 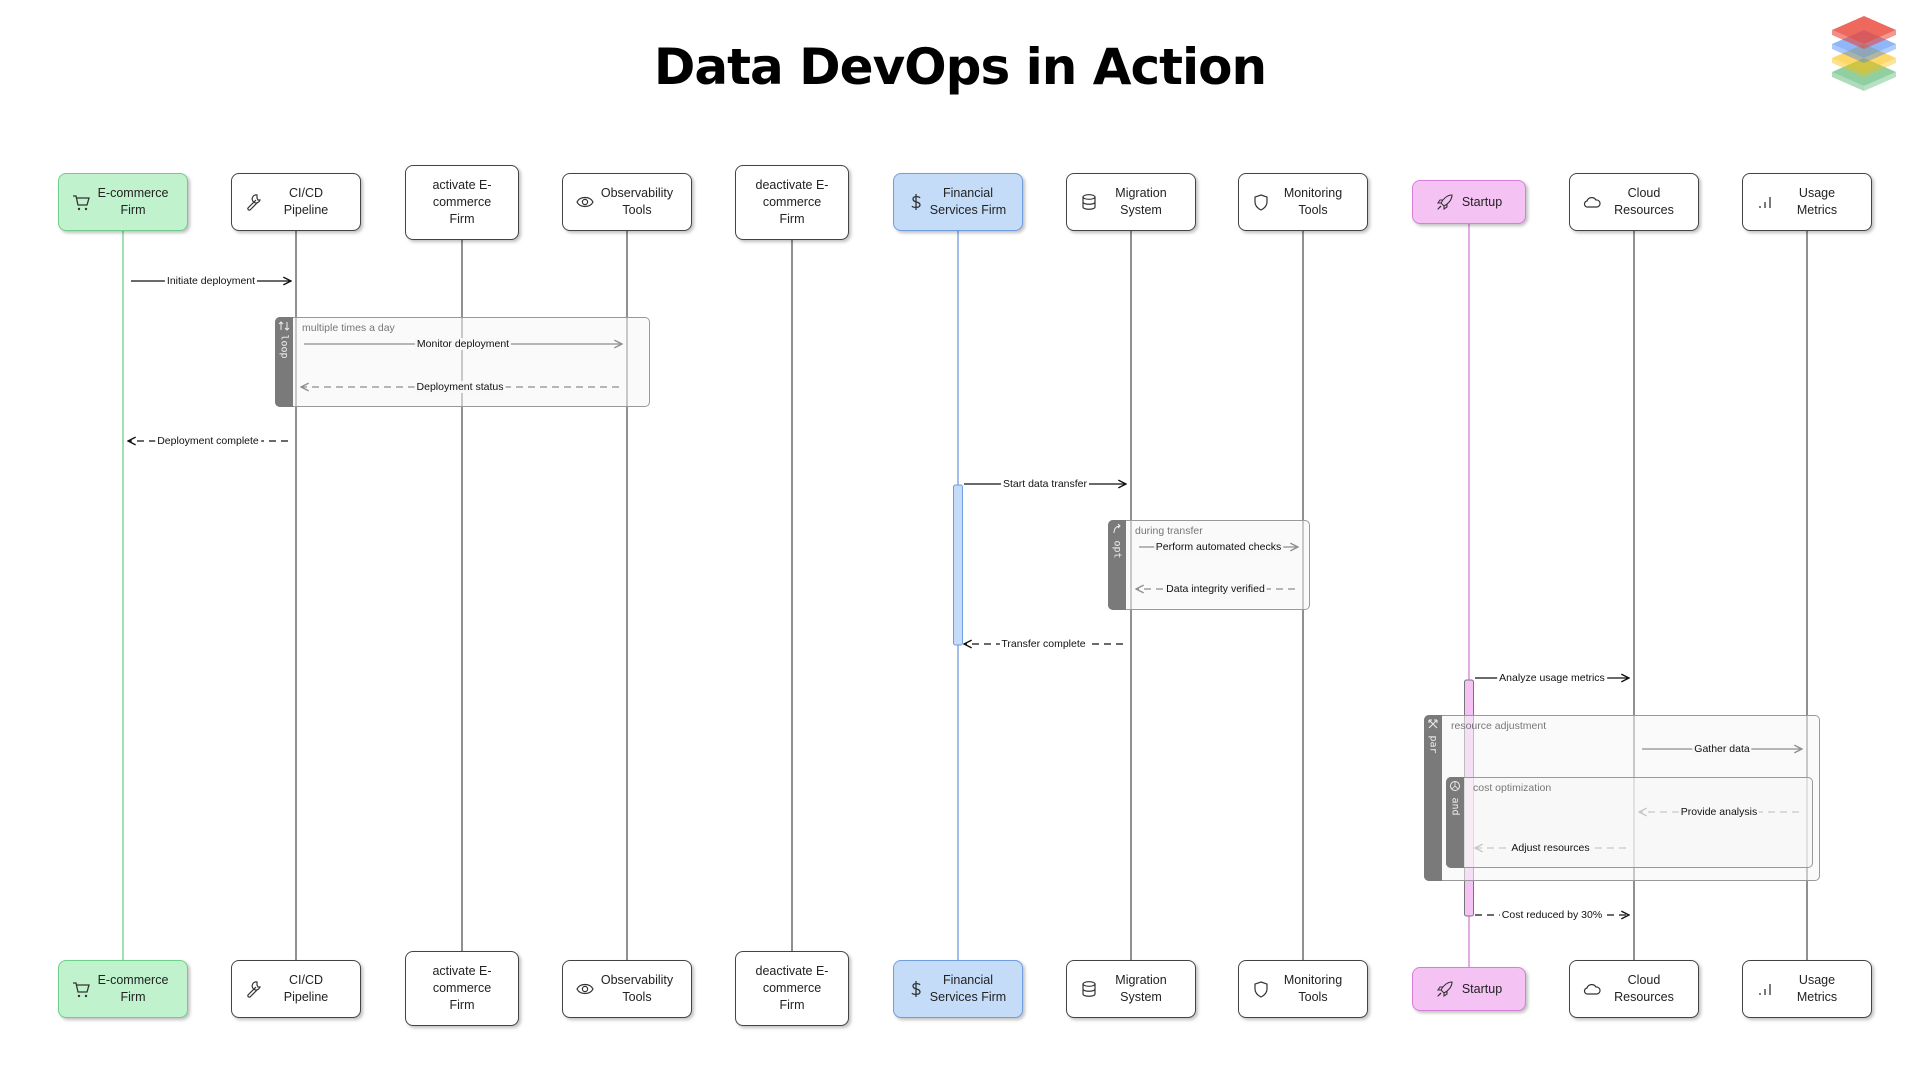 I want to click on bar-chart-icon, so click(x=1765, y=989).